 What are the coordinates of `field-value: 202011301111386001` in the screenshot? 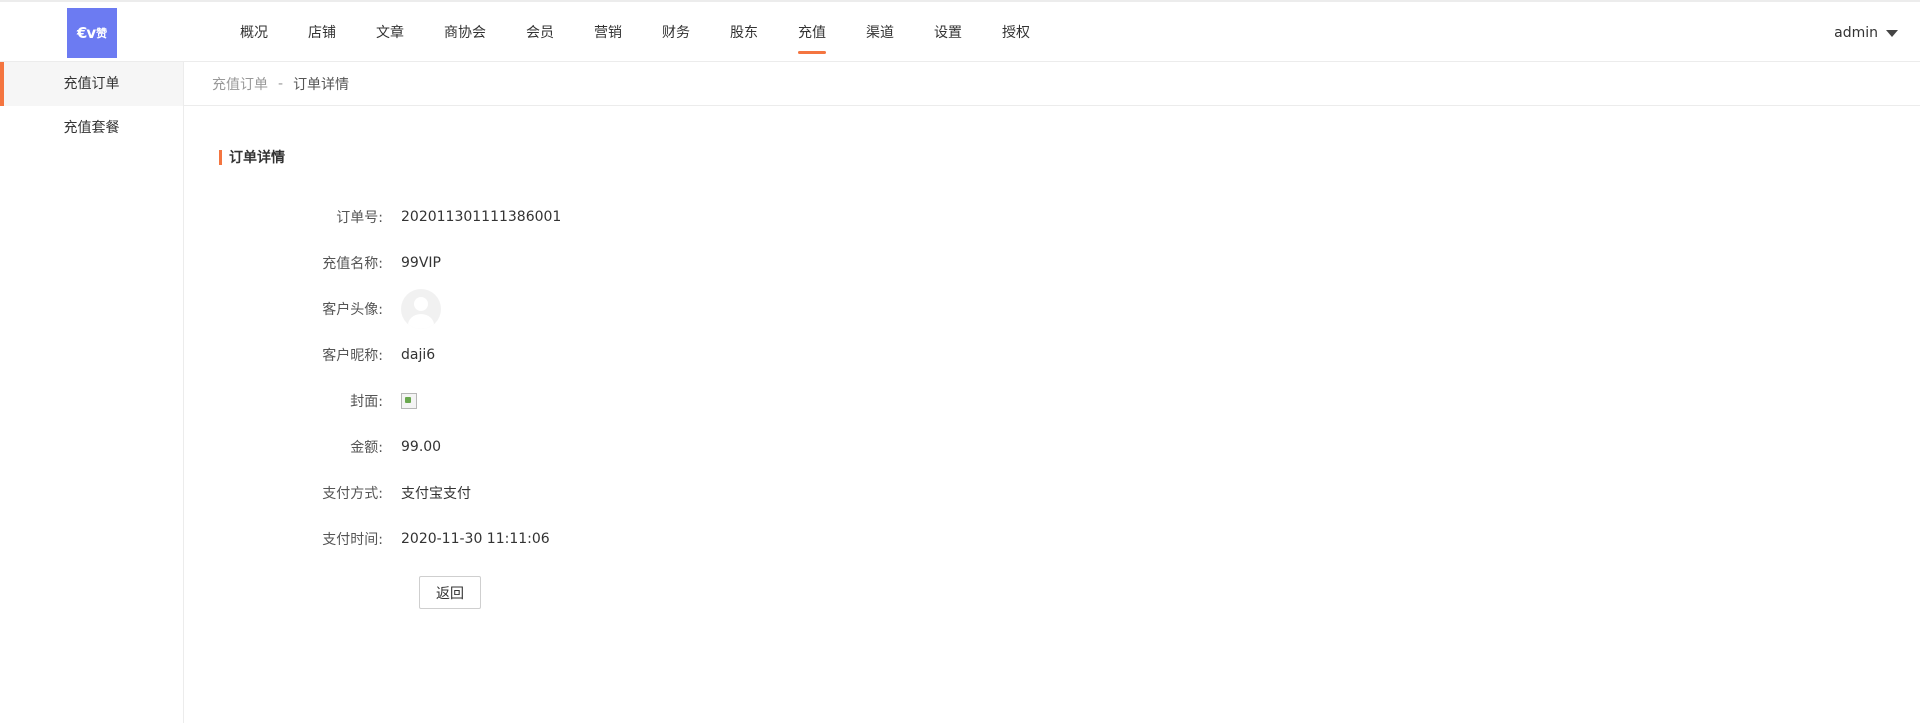 It's located at (481, 217).